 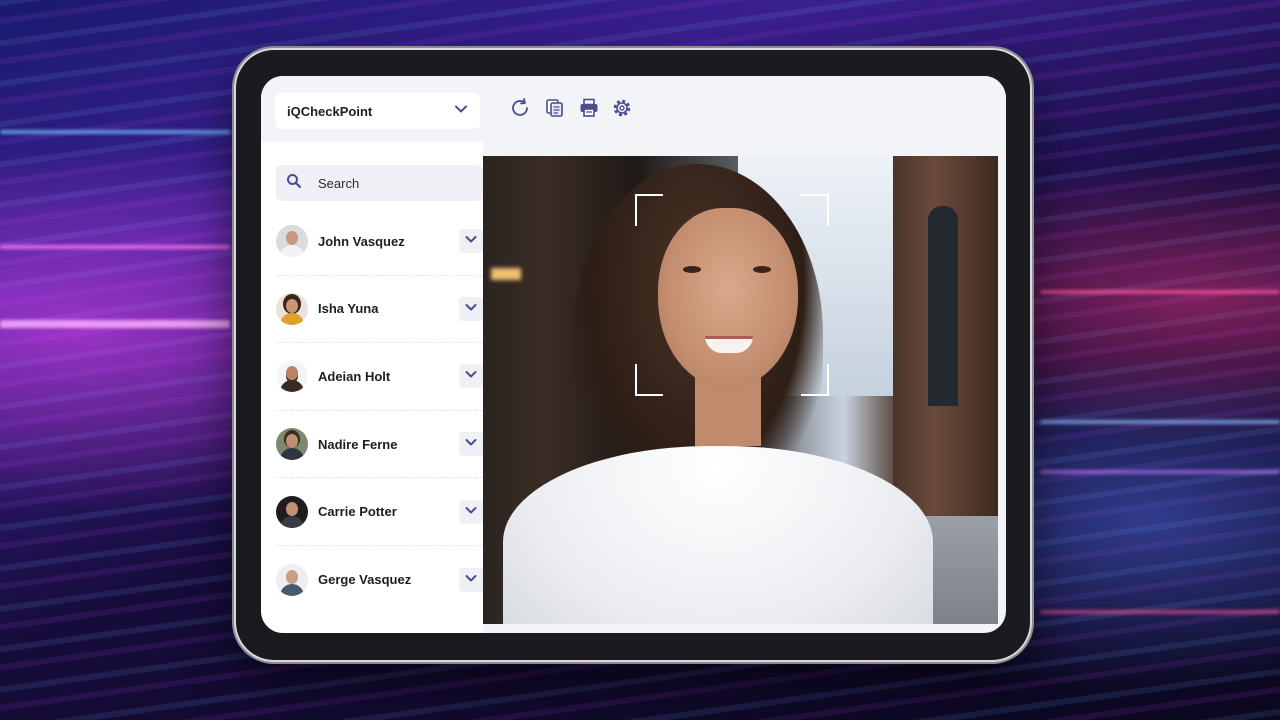 What do you see at coordinates (294, 183) in the screenshot?
I see `search-icon` at bounding box center [294, 183].